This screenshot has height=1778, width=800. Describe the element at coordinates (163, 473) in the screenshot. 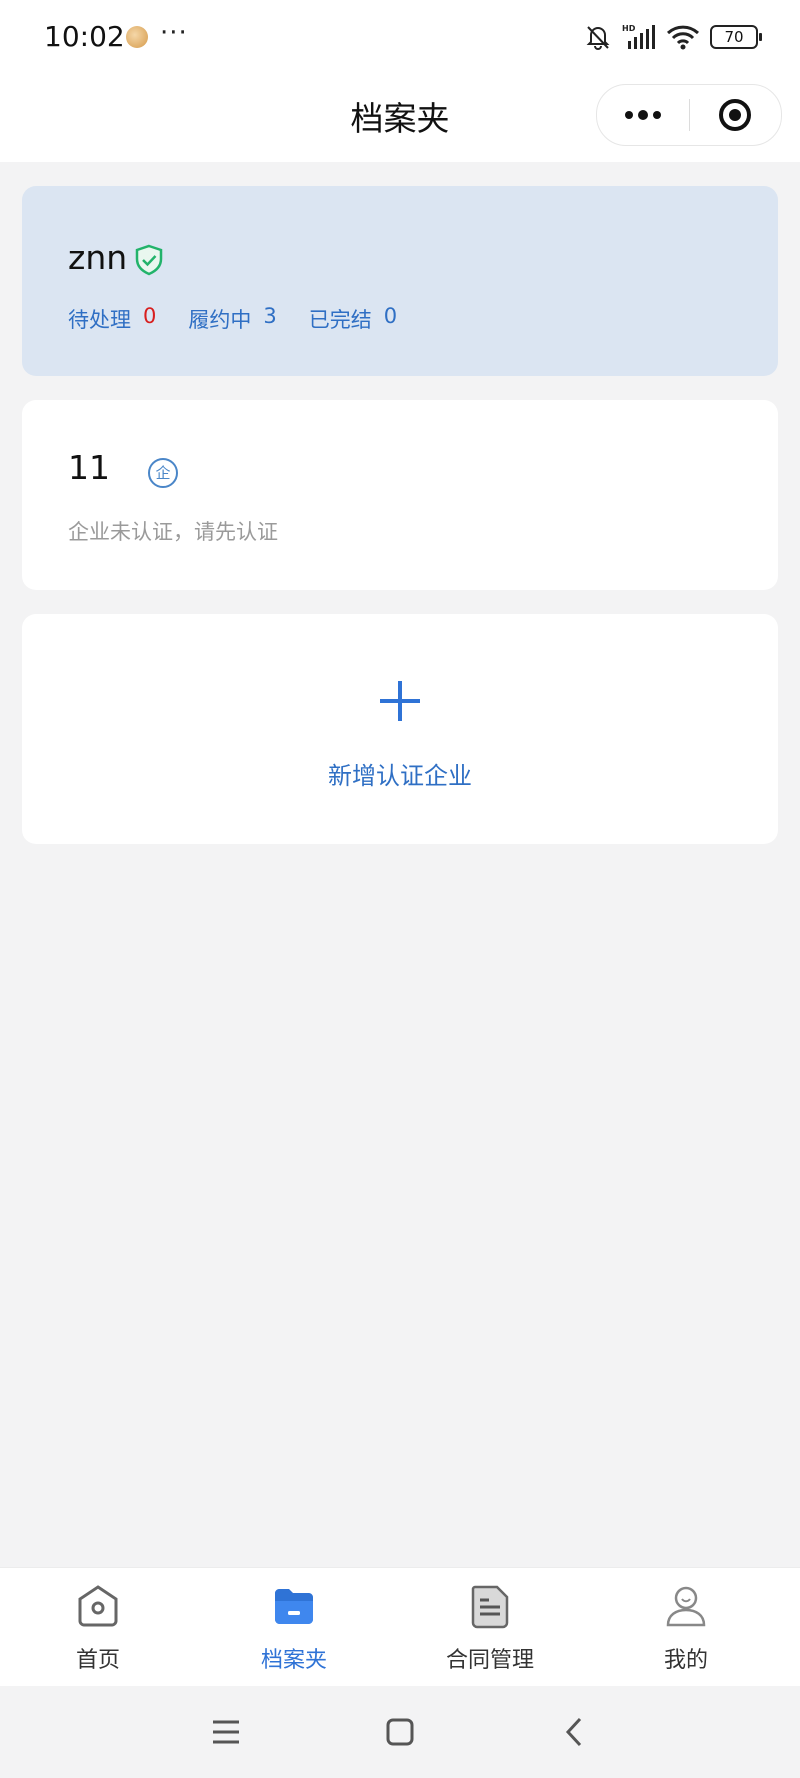

I see `enterprise-badge-icon: 企` at that location.